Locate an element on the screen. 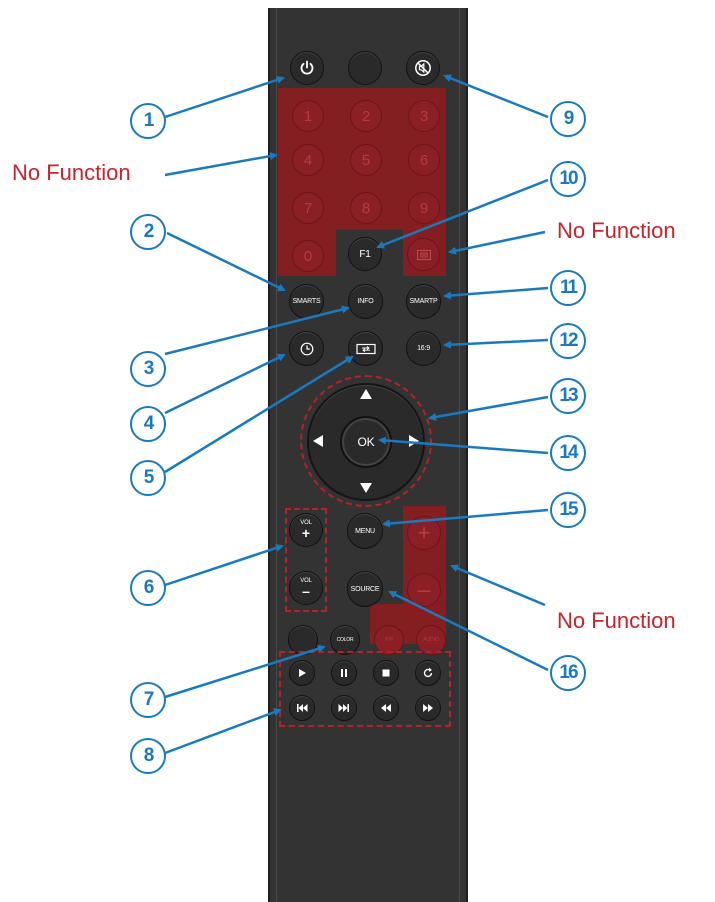 The width and height of the screenshot is (715, 902). power-icon is located at coordinates (307, 67).